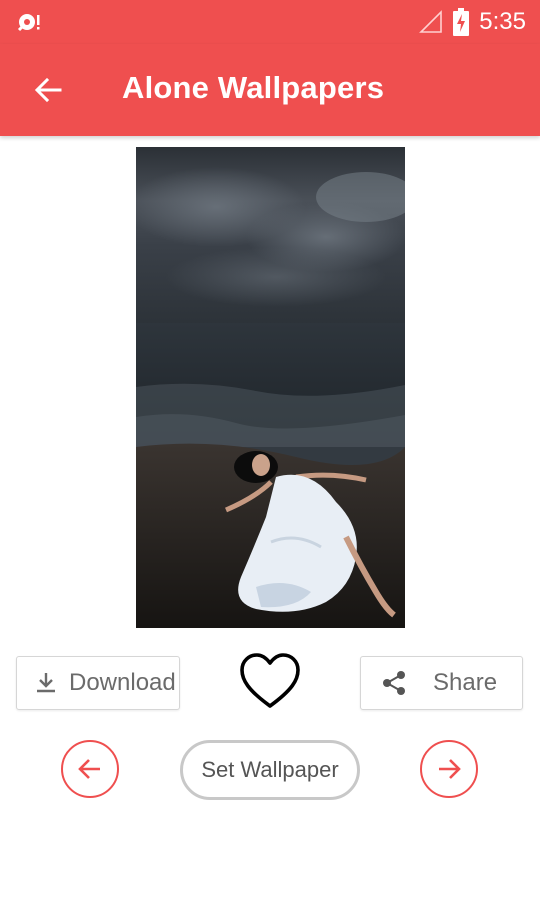 The image size is (540, 900). Describe the element at coordinates (48, 90) in the screenshot. I see `back-arrow-icon` at that location.